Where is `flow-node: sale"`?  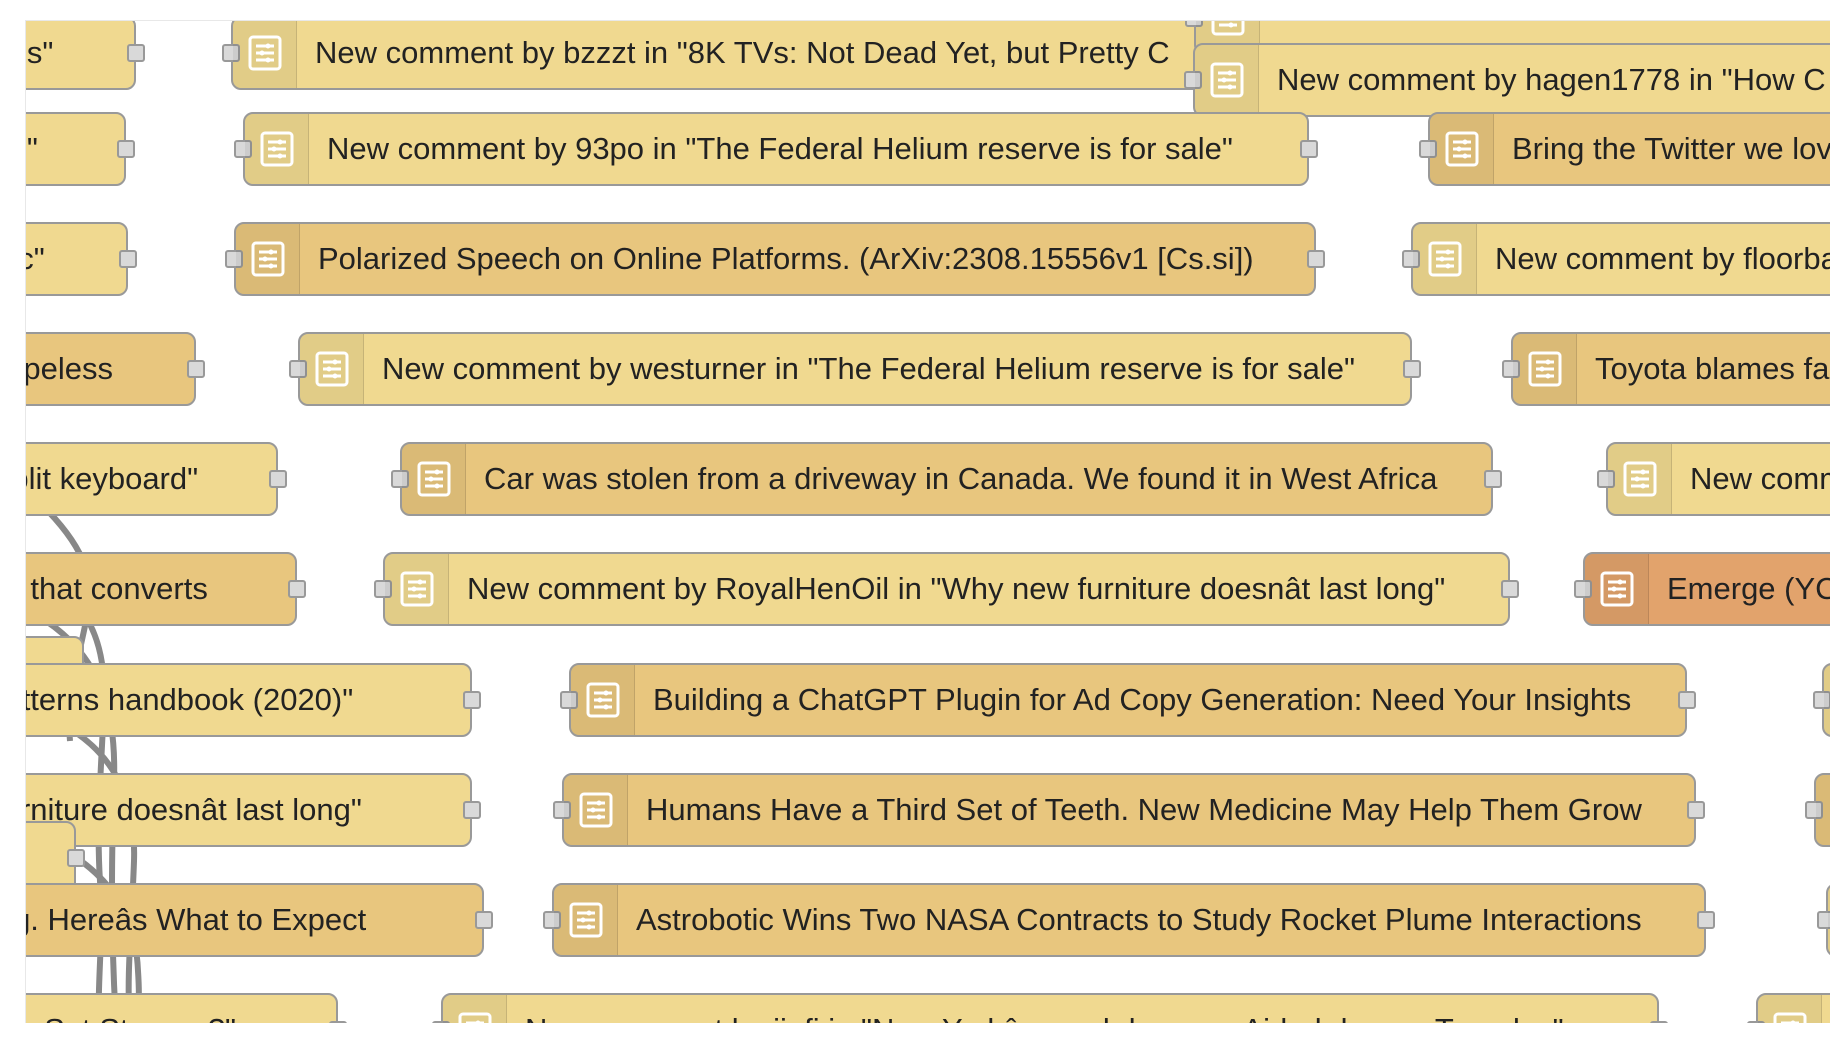 flow-node: sale" is located at coordinates (80, 149).